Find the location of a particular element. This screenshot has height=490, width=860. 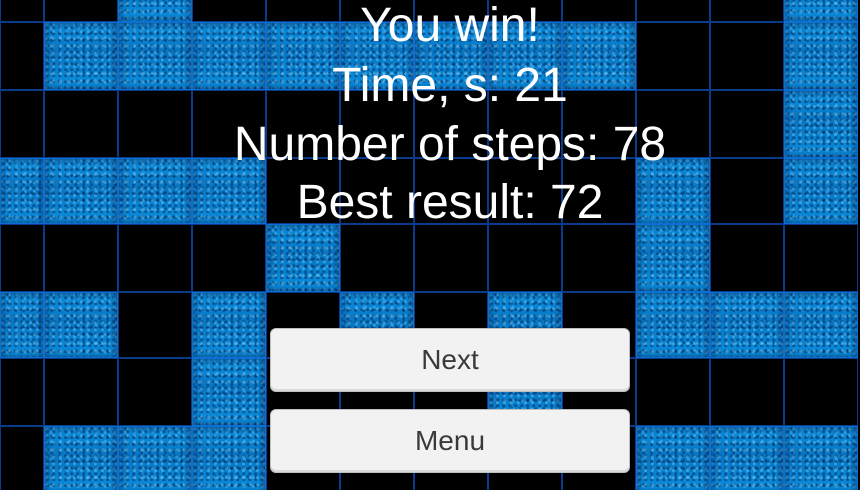

win-title: You win! is located at coordinates (450, 26).